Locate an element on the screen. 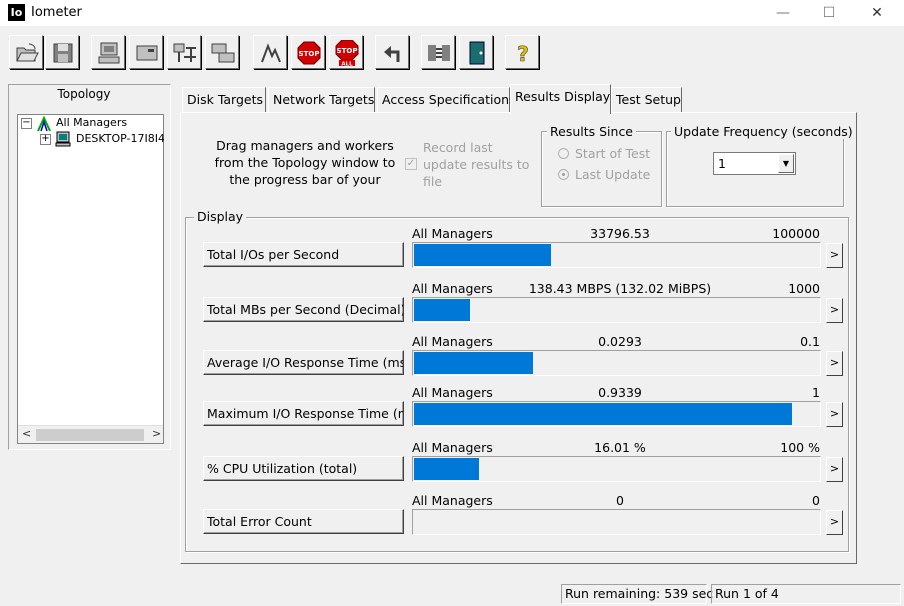 The height and width of the screenshot is (606, 904). stop-all-icon: STOP ALL is located at coordinates (347, 53).